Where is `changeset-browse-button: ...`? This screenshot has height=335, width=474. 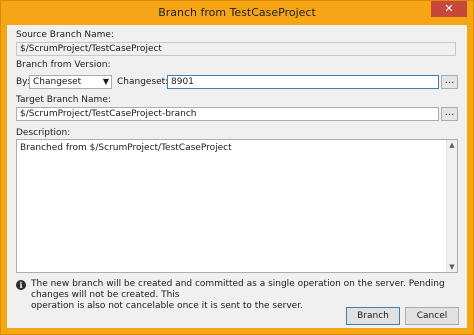
changeset-browse-button: ... is located at coordinates (449, 82).